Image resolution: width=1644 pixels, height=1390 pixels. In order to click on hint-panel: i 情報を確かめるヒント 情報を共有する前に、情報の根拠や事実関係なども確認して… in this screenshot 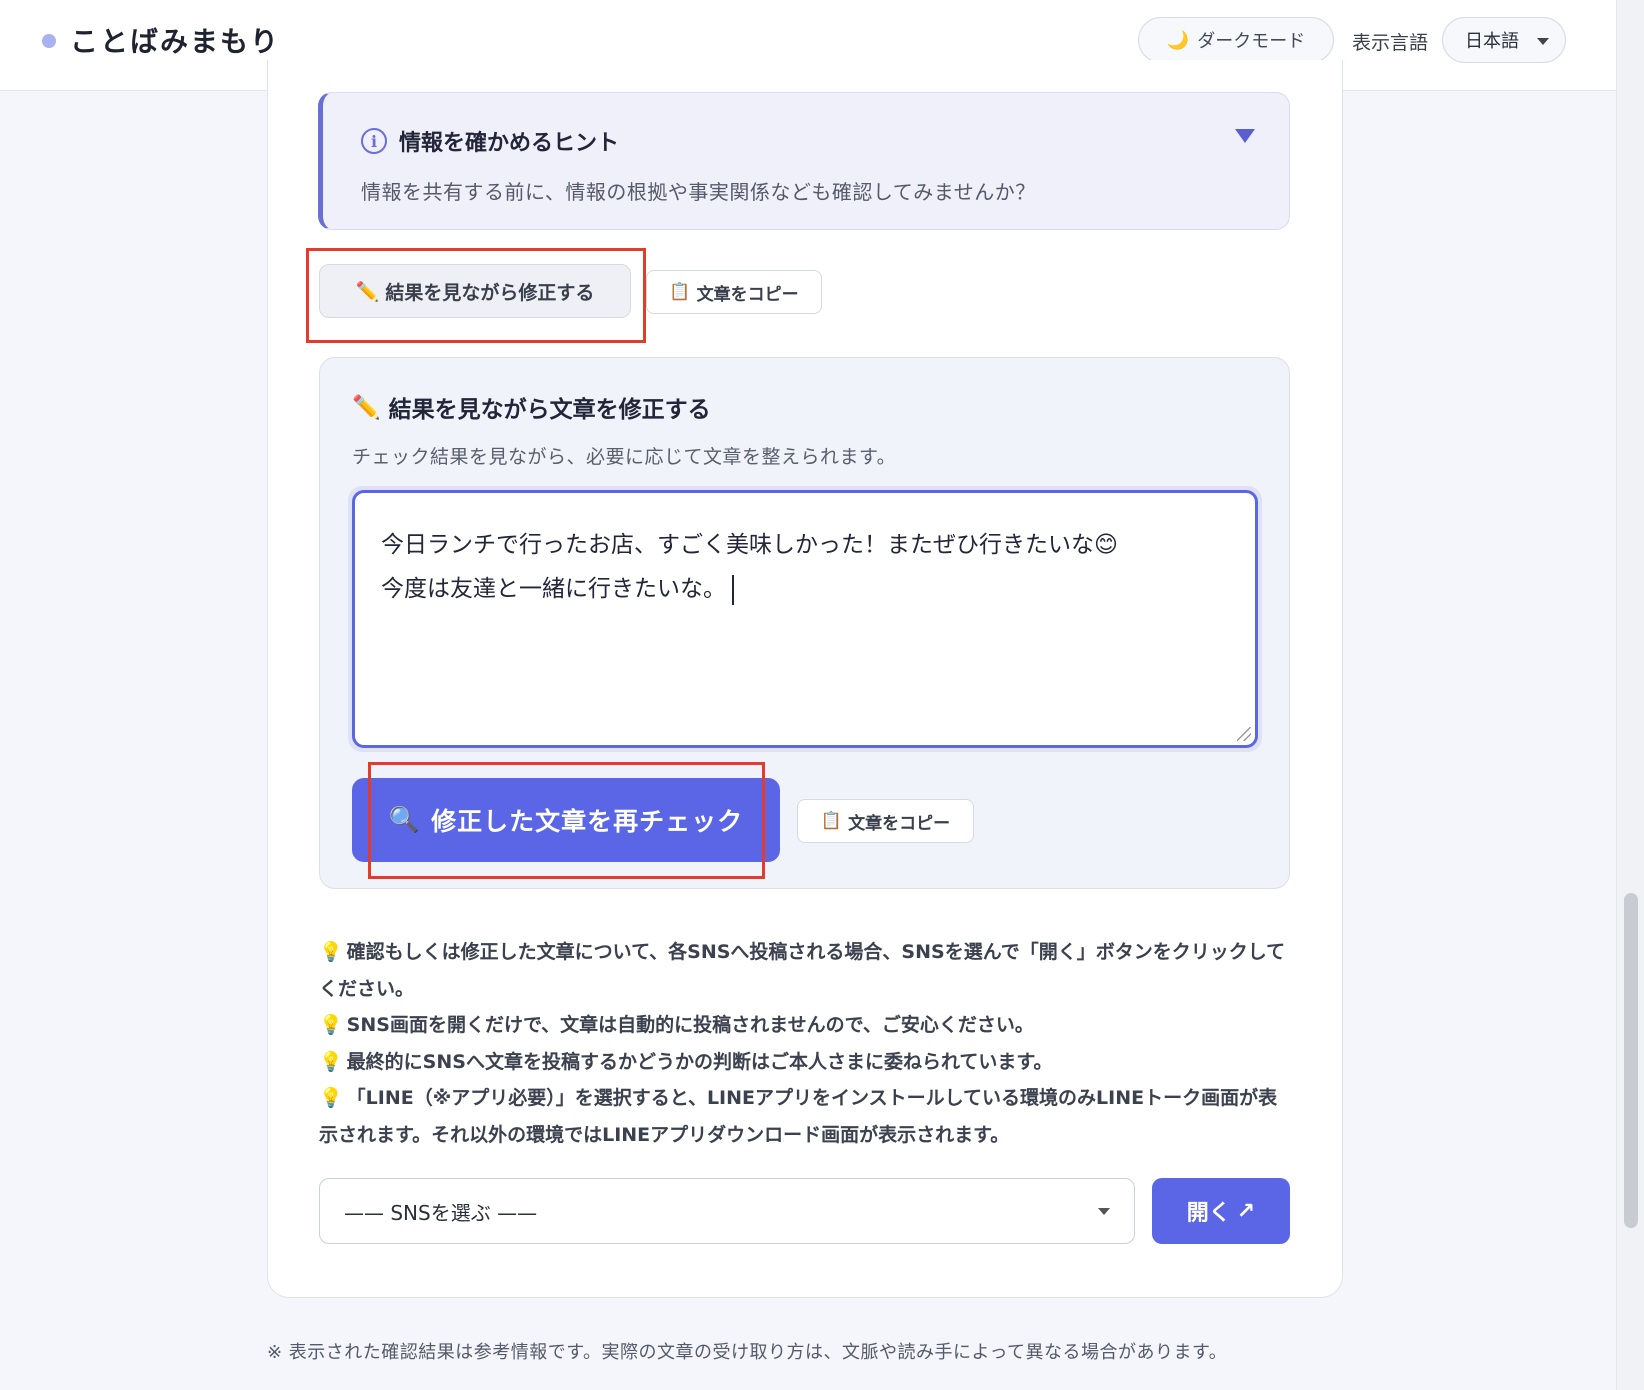, I will do `click(804, 161)`.